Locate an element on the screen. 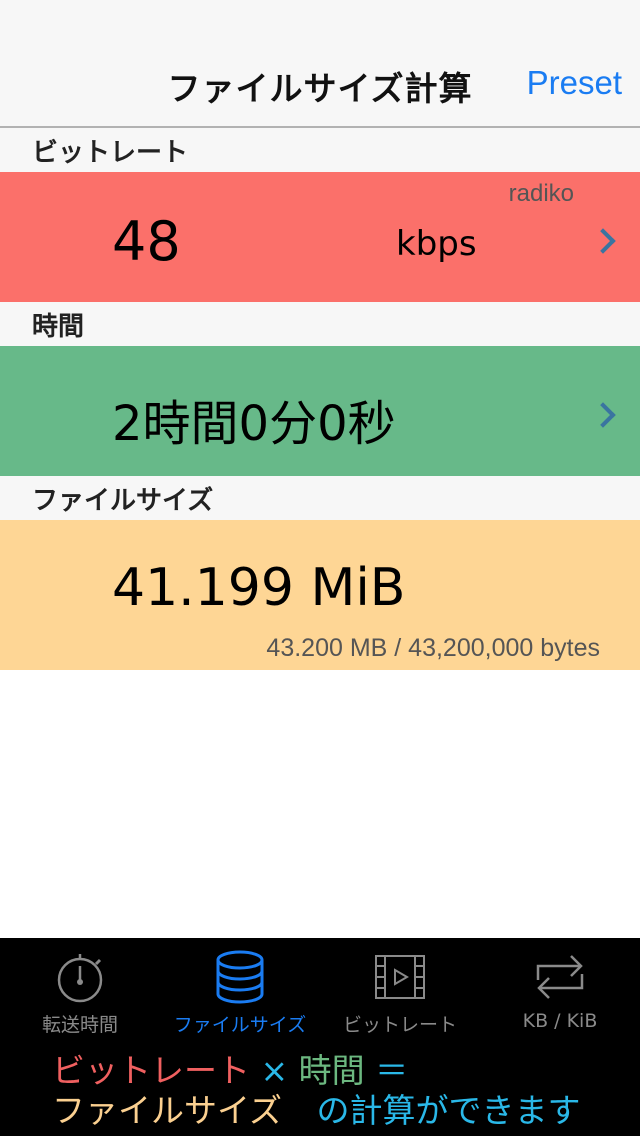 The width and height of the screenshot is (640, 1136). tab-filesize-label: ファイルサイズ is located at coordinates (240, 1025).